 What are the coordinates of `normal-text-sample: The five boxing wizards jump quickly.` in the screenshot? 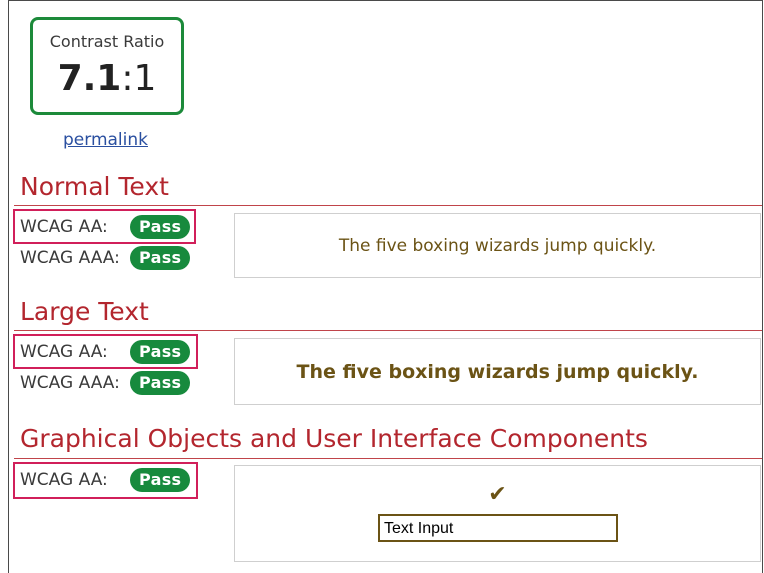 It's located at (497, 245).